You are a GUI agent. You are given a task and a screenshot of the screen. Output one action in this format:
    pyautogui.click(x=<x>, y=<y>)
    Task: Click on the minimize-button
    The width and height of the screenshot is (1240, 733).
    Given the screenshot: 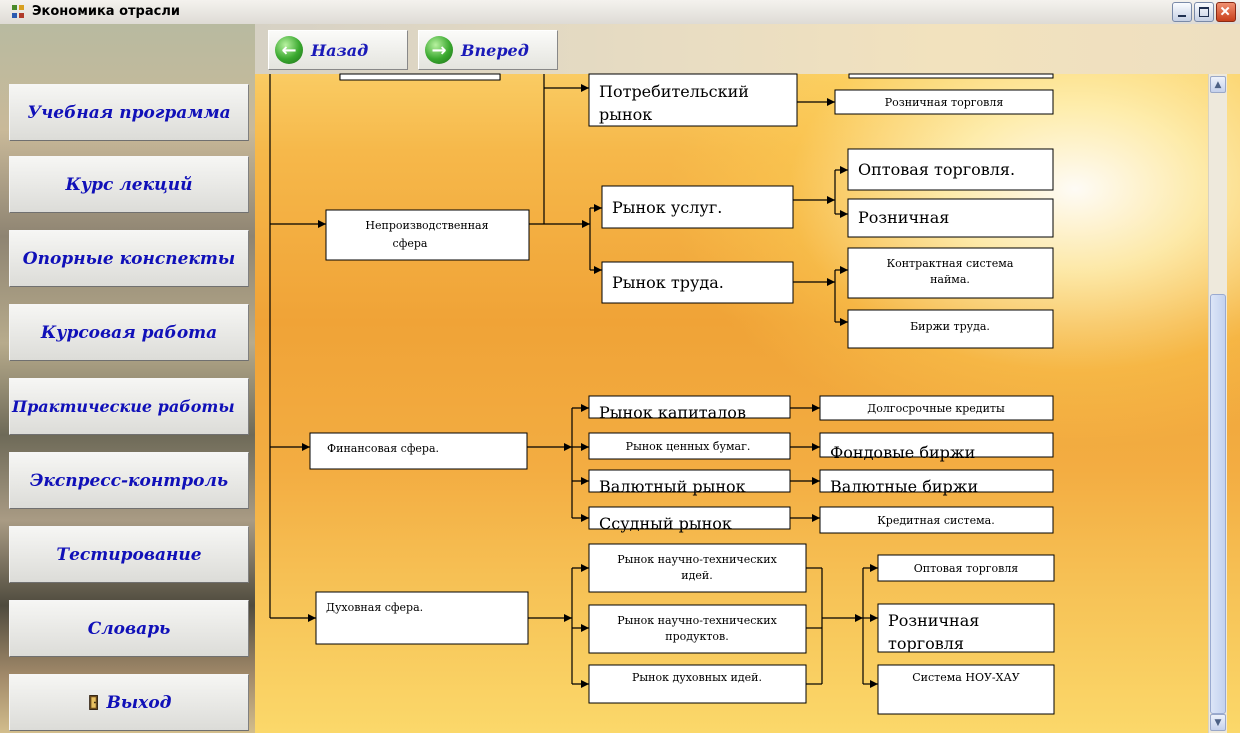 What is the action you would take?
    pyautogui.click(x=1182, y=12)
    